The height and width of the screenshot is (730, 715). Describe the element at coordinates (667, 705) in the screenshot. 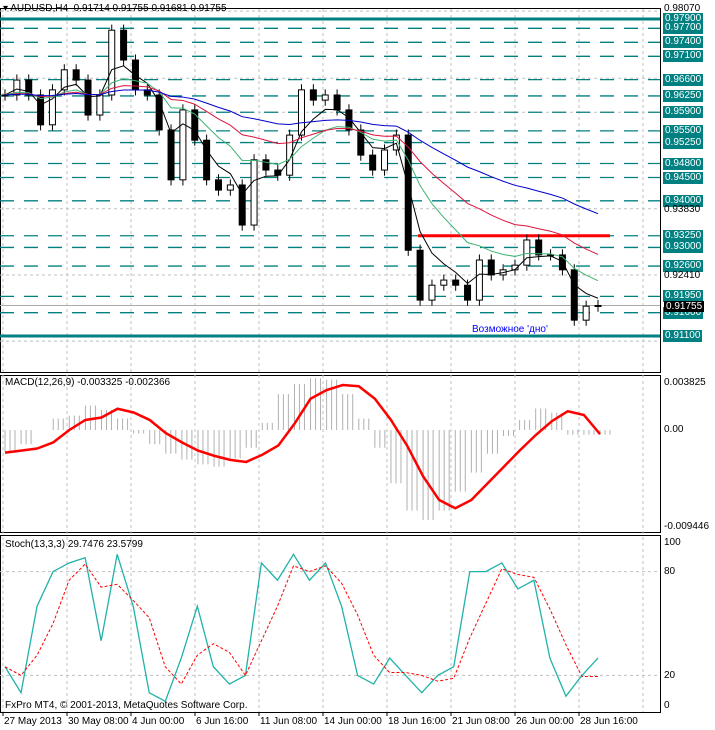

I see `stoch-axis-0: 0` at that location.